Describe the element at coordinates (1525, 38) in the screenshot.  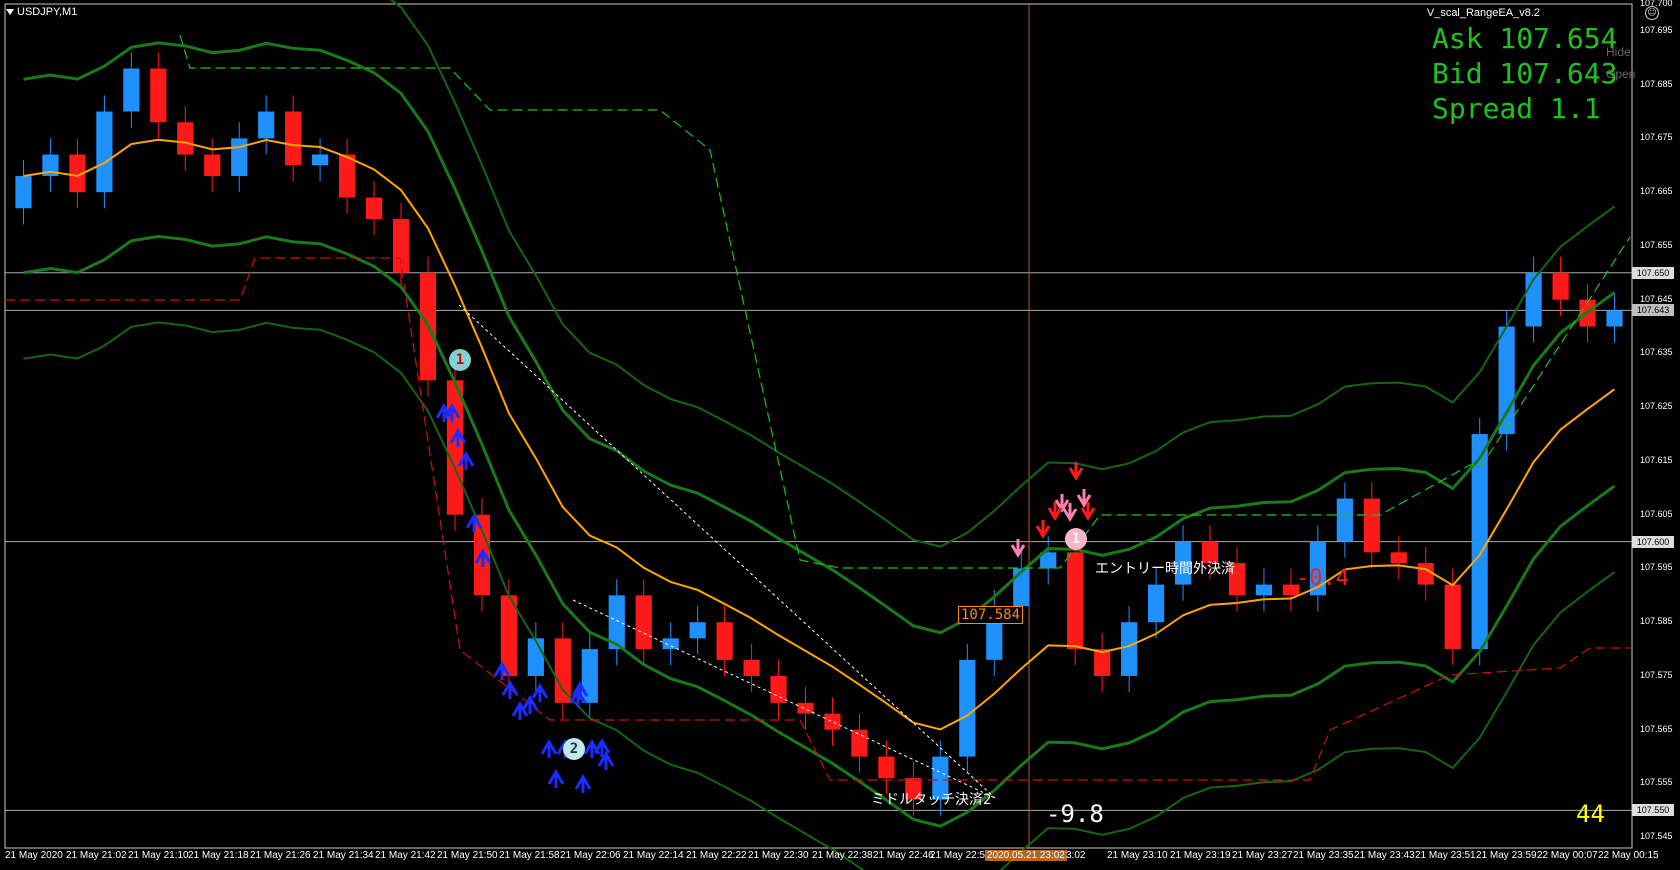
I see `ask-text: Ask 107.654` at that location.